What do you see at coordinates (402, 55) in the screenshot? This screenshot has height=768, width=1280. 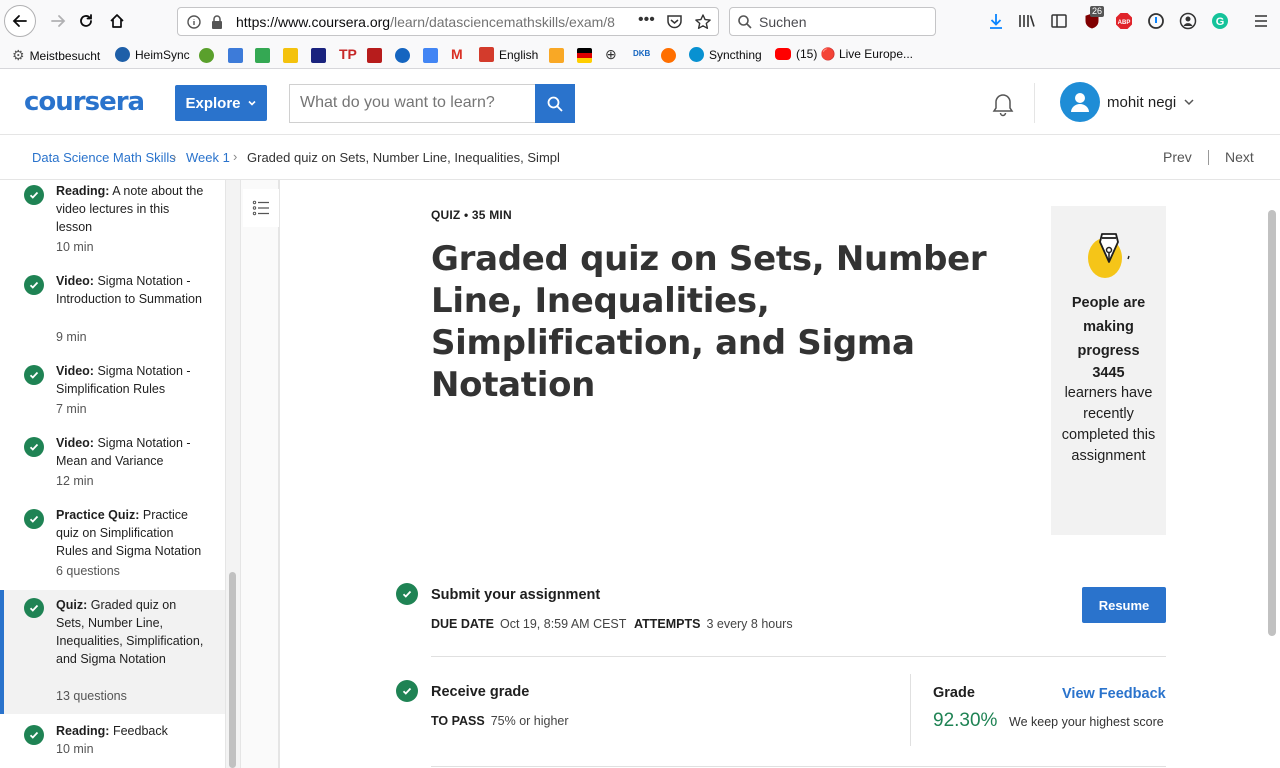 I see `circle-favicon` at bounding box center [402, 55].